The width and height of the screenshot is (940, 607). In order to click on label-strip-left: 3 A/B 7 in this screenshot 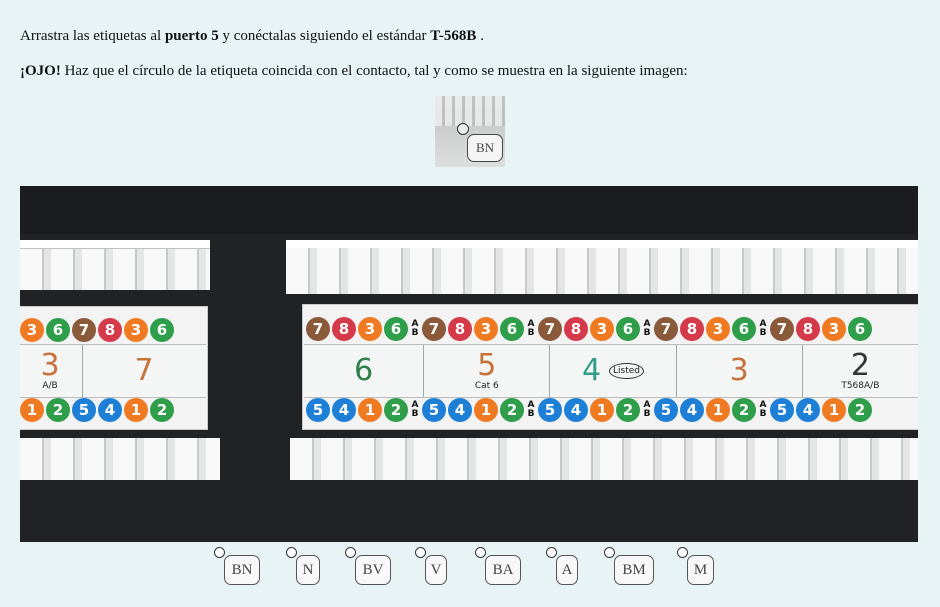, I will do `click(113, 371)`.